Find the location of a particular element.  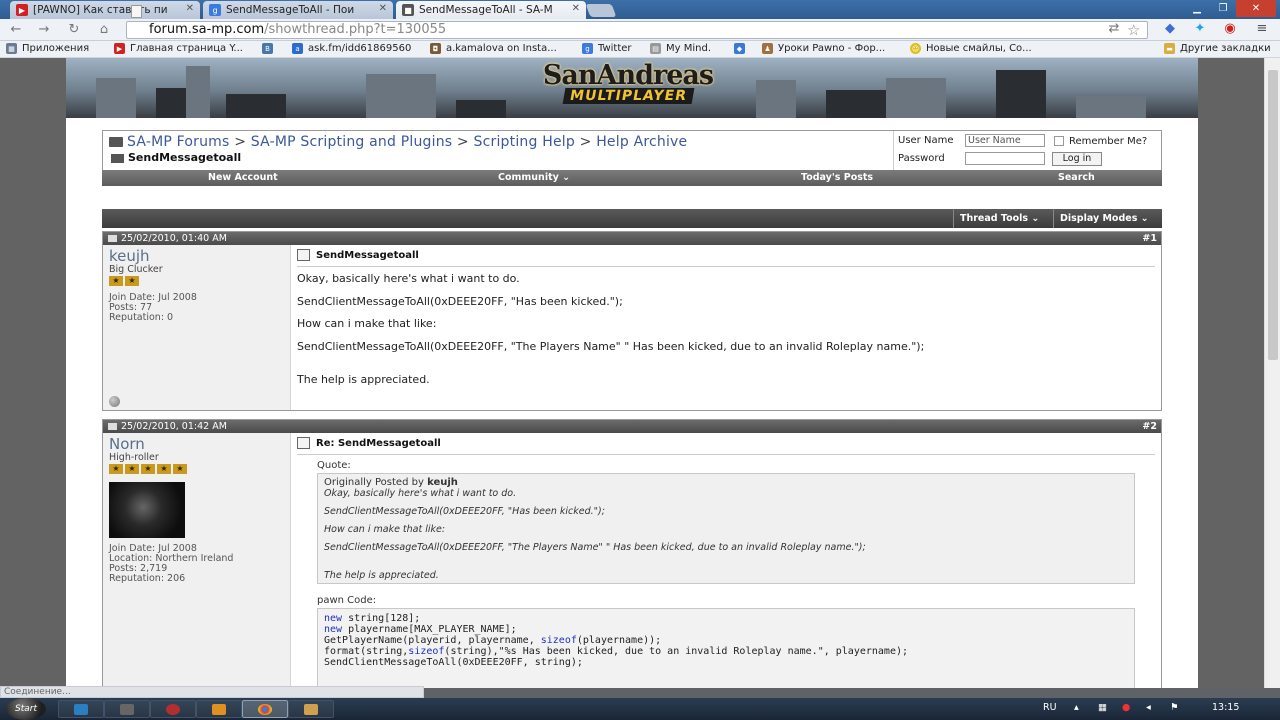

samp-logo: SanAndreas MULTIPLAYER is located at coordinates (628, 88).